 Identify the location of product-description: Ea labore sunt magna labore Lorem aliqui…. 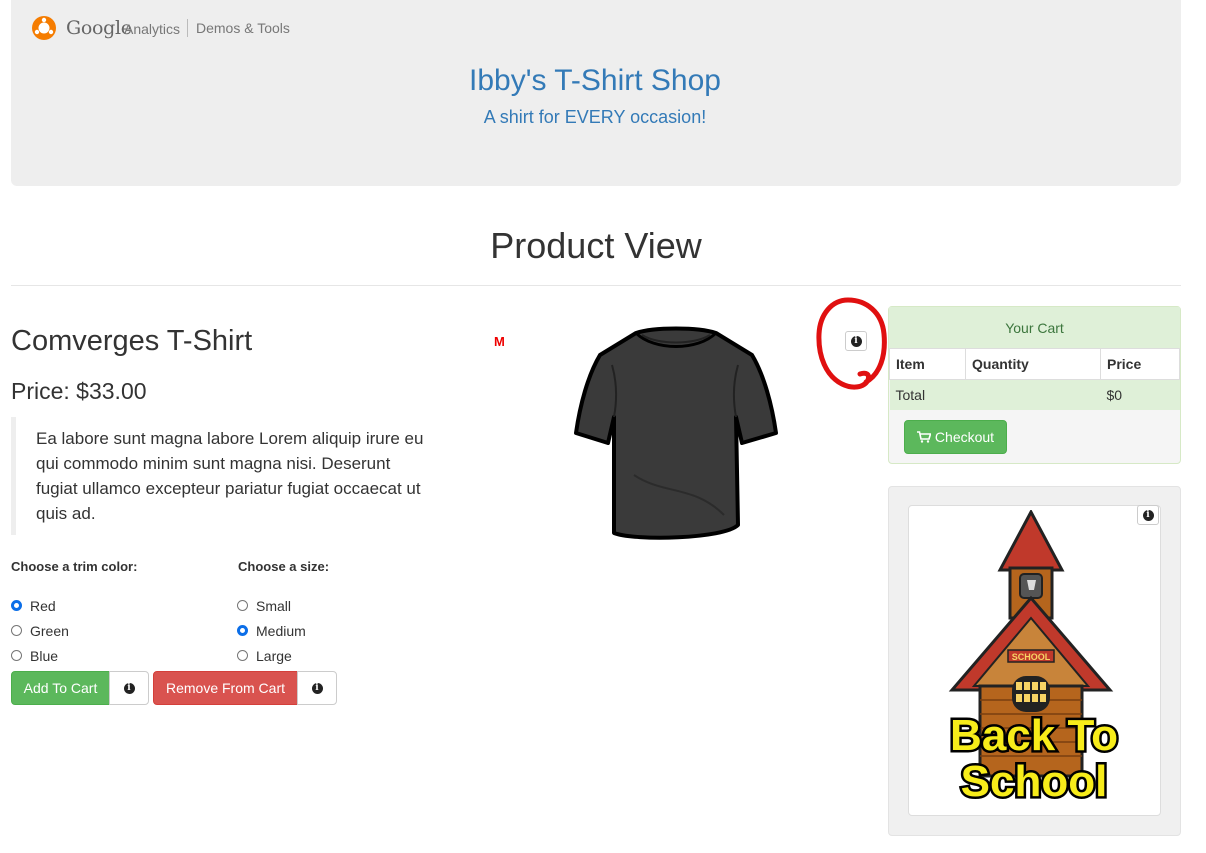
(230, 476).